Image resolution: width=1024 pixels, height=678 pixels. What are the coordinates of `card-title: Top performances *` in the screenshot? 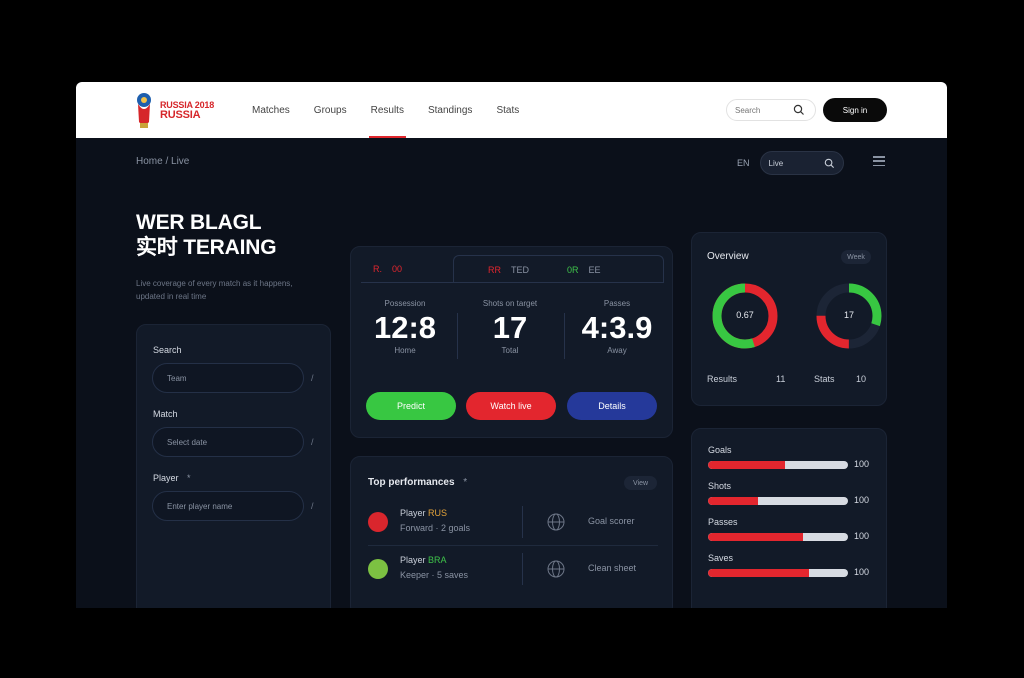 It's located at (417, 482).